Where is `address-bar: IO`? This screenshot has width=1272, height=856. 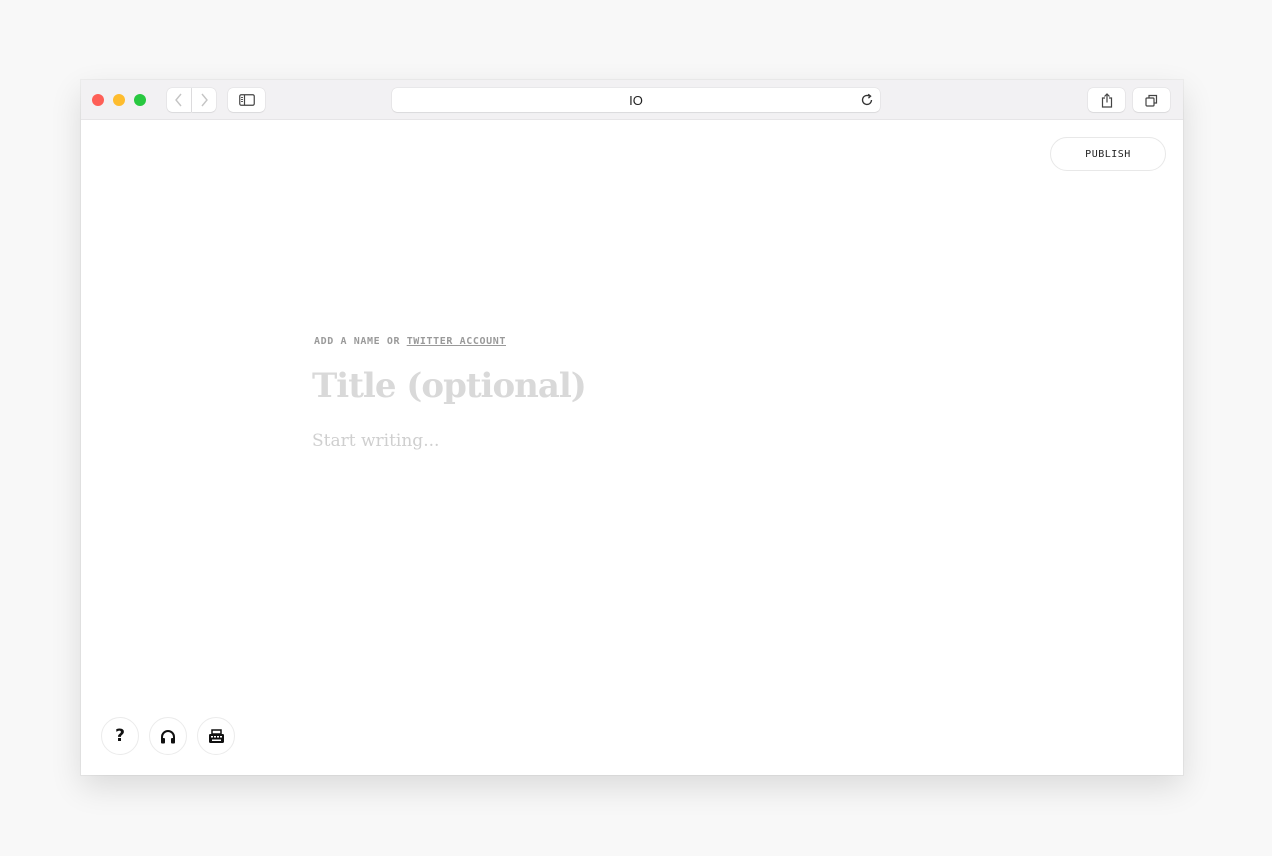 address-bar: IO is located at coordinates (636, 100).